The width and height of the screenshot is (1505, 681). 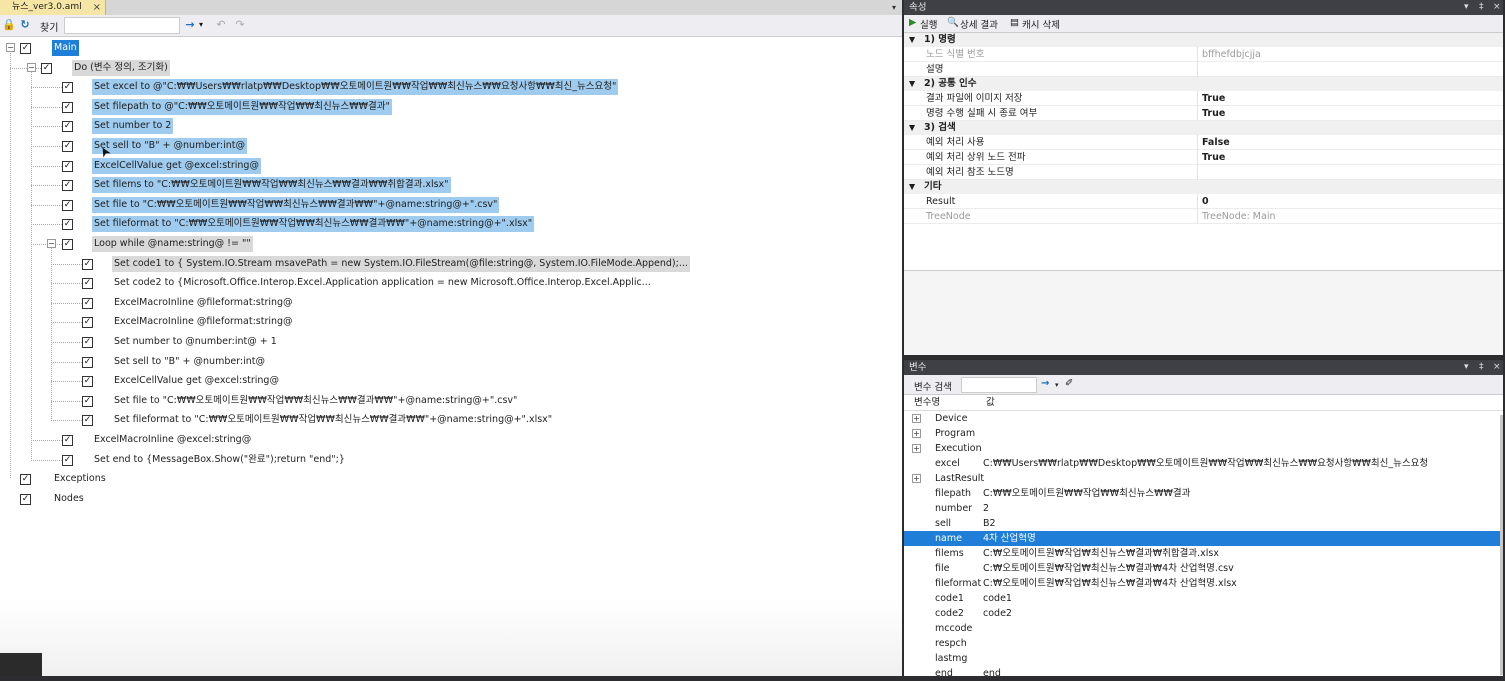 I want to click on tree-node: ✓ Exceptions, so click(x=450, y=479).